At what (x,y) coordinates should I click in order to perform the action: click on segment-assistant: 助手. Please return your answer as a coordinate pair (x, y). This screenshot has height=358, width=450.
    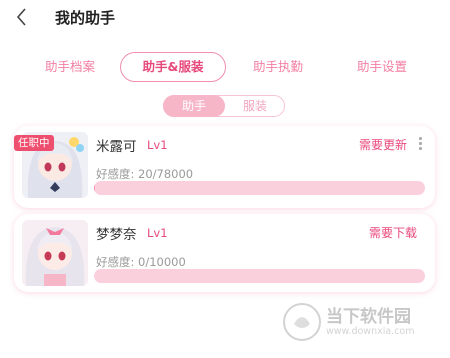
    Looking at the image, I should click on (194, 106).